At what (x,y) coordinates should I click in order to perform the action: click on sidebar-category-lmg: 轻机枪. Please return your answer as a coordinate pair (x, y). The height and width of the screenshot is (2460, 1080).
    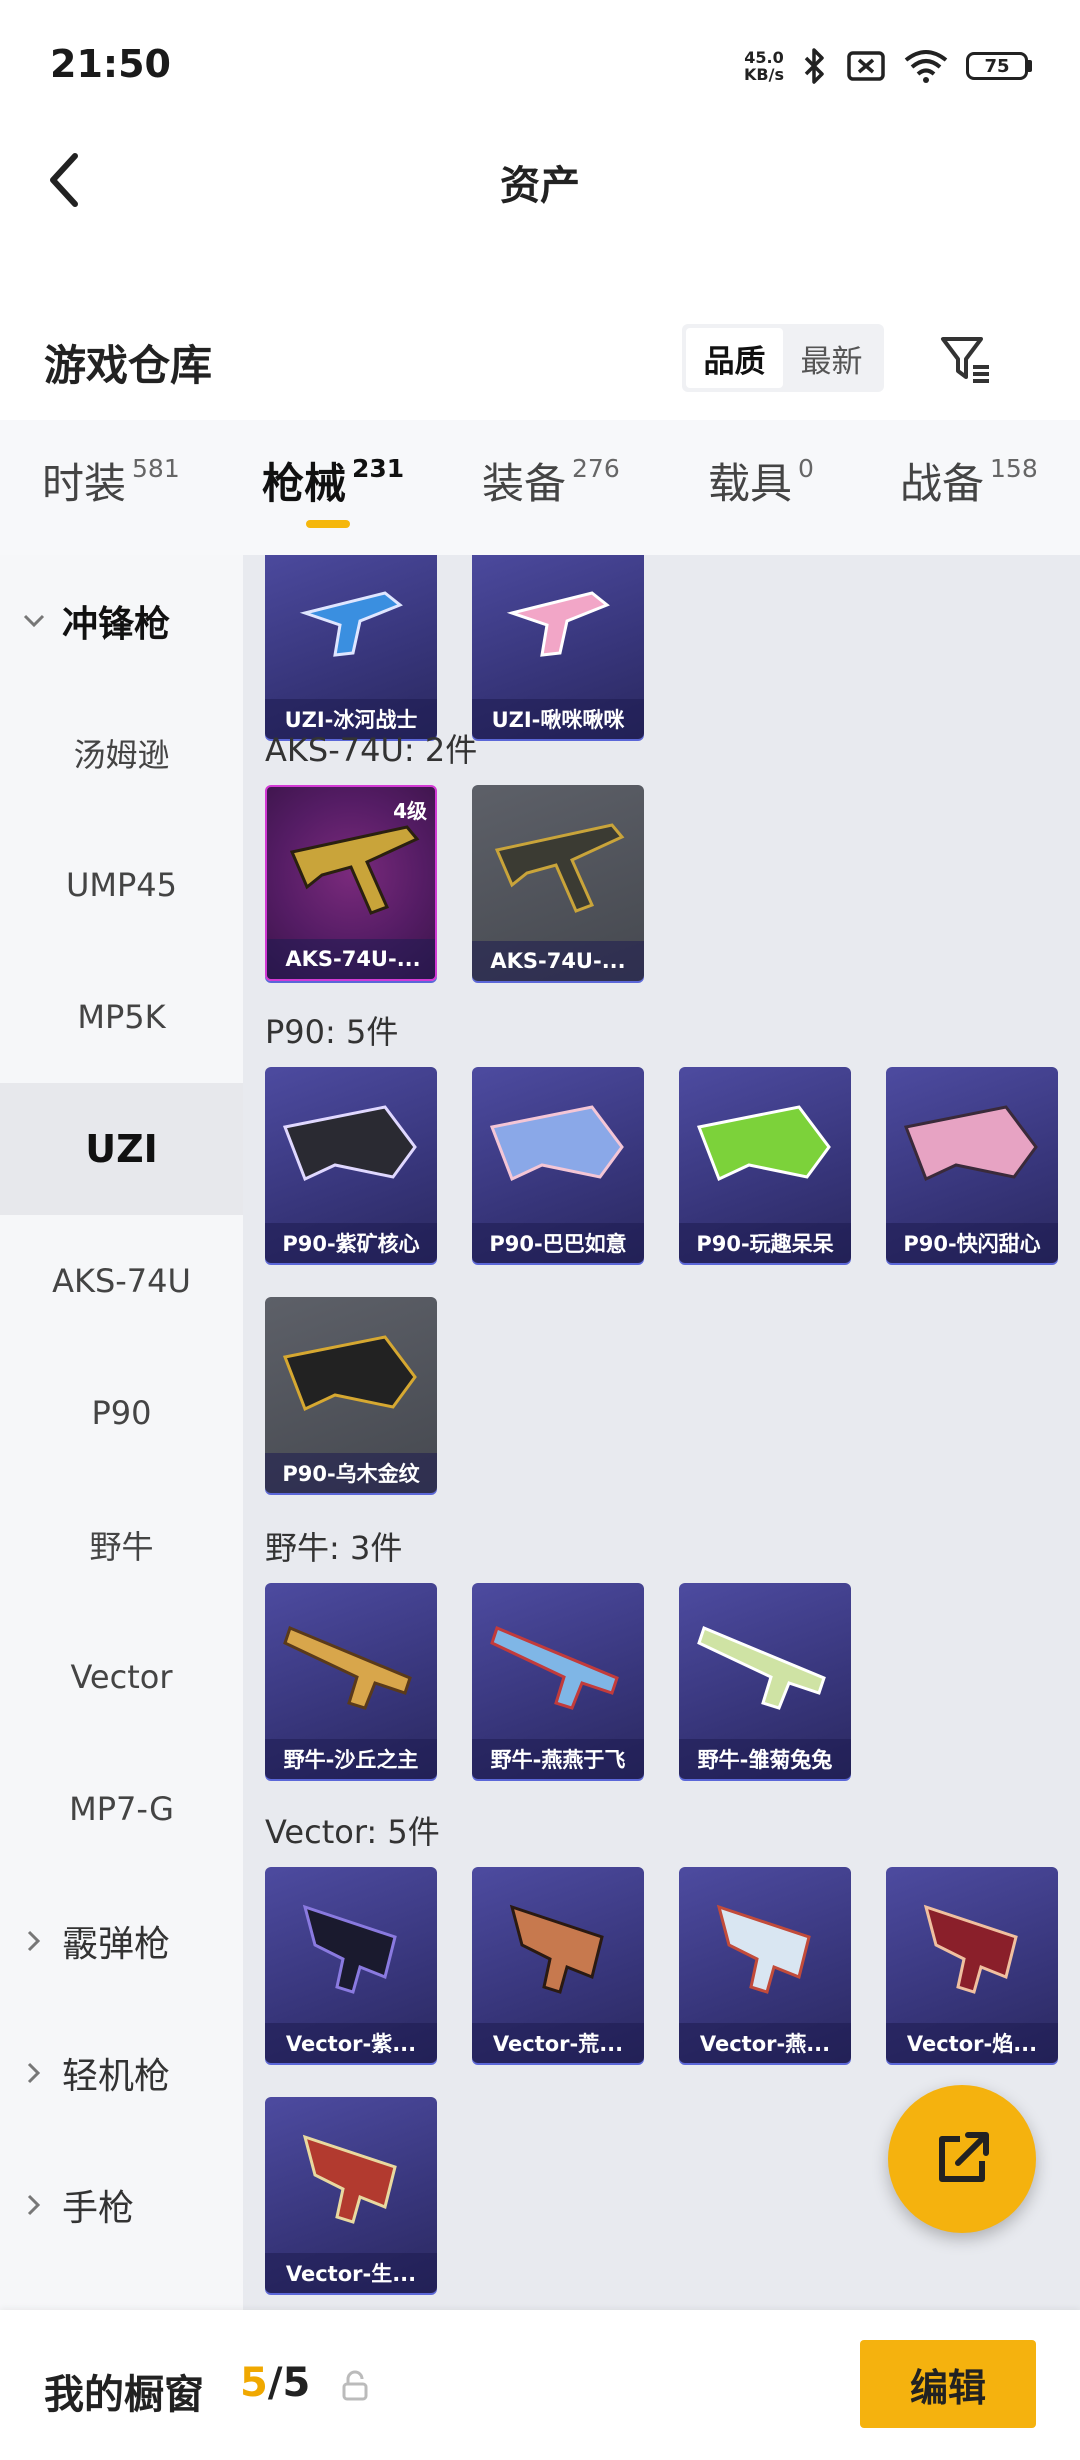
    Looking at the image, I should click on (121, 2073).